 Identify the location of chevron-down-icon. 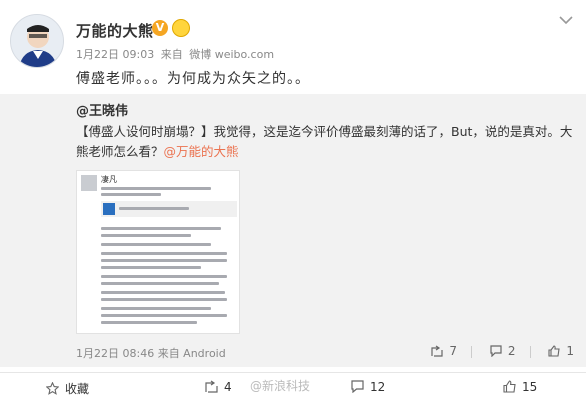
(566, 20).